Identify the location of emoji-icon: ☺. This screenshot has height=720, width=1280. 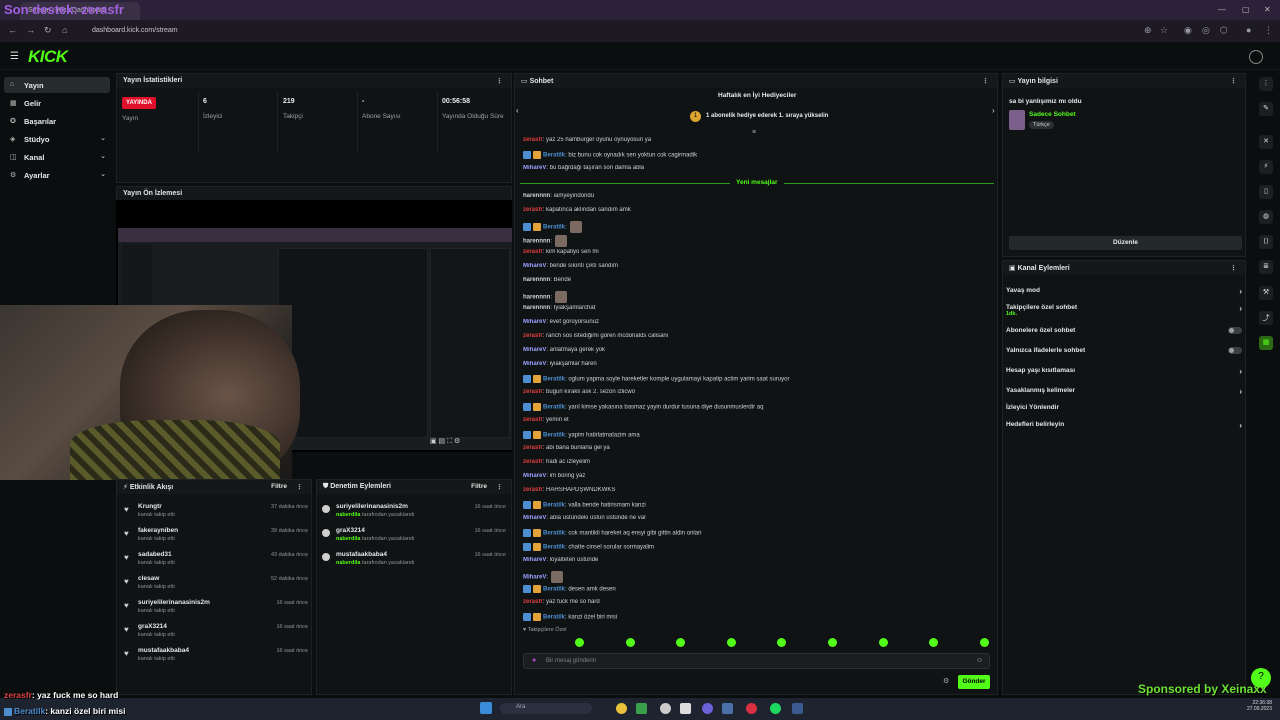
(979, 660).